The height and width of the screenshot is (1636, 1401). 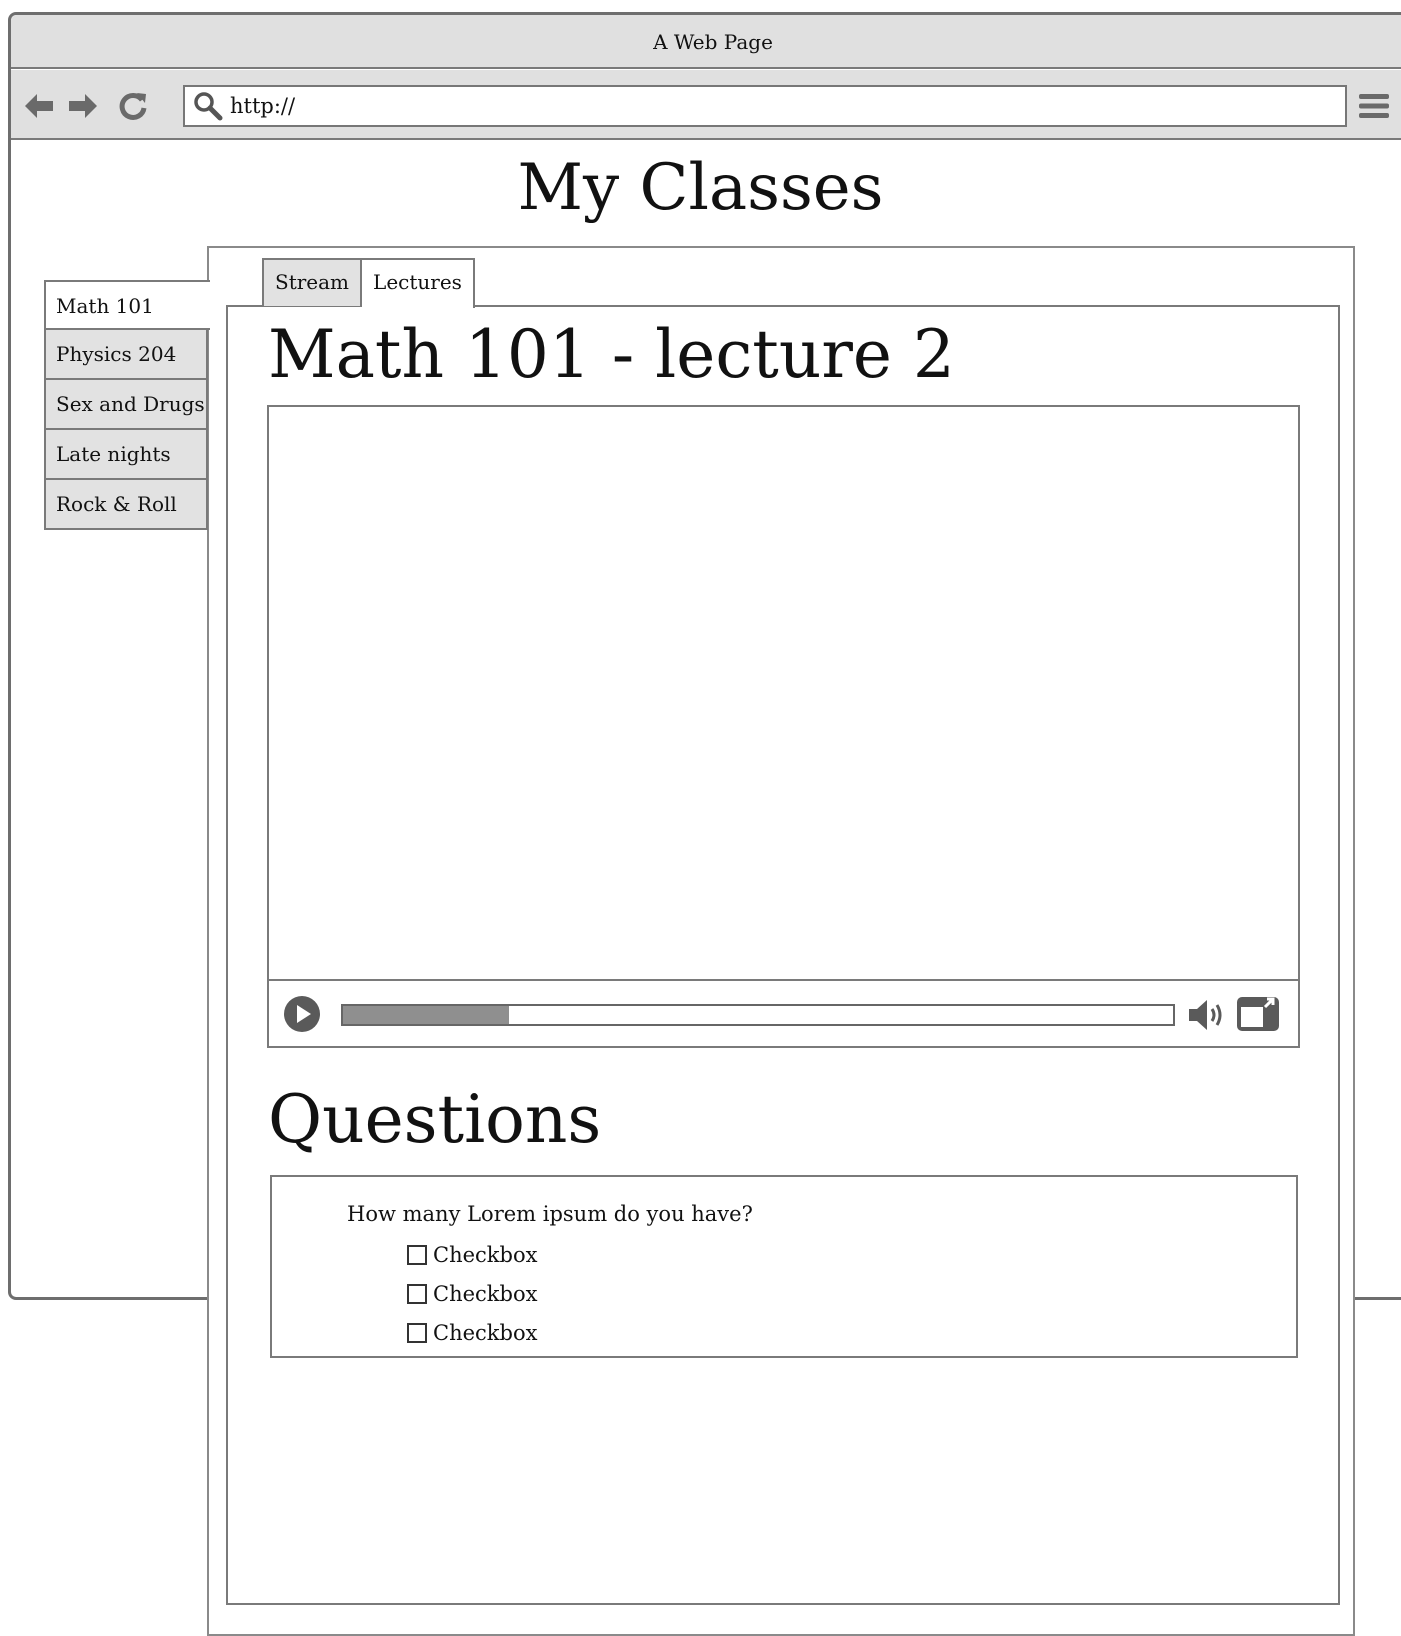 I want to click on title-bar: A Web Page, so click(x=706, y=42).